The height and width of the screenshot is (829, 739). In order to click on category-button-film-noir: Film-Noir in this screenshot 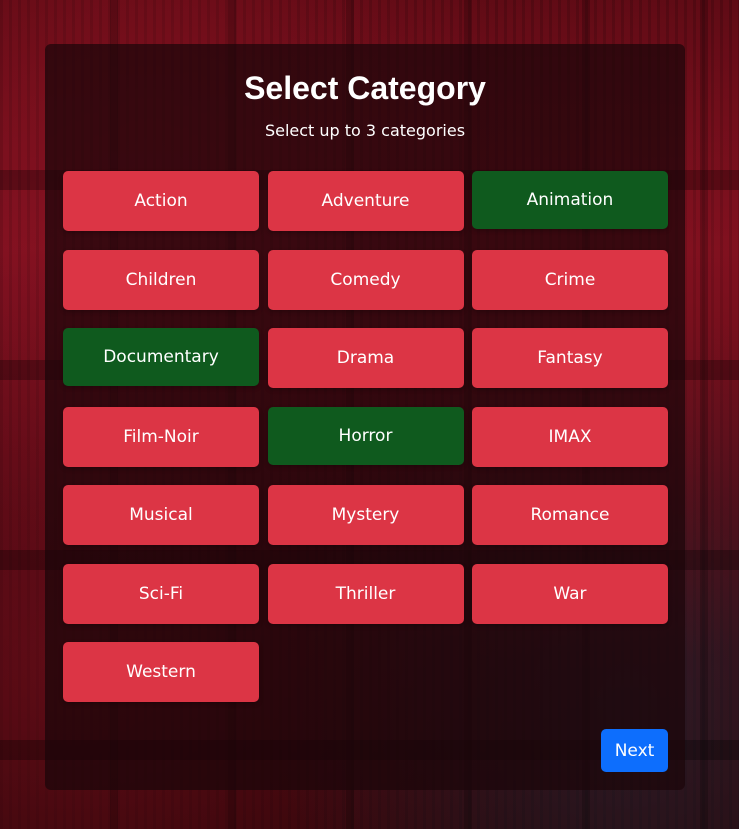, I will do `click(161, 436)`.